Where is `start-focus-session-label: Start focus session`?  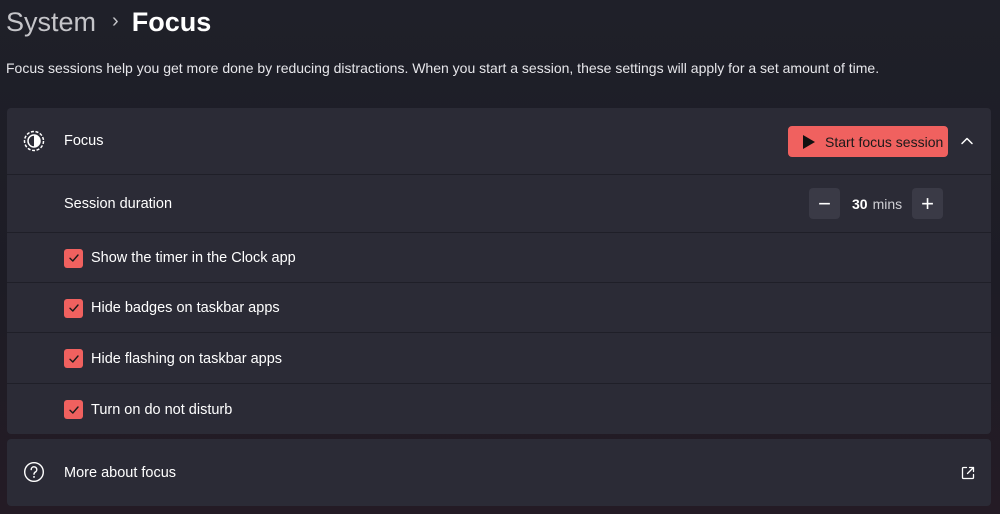 start-focus-session-label: Start focus session is located at coordinates (884, 141).